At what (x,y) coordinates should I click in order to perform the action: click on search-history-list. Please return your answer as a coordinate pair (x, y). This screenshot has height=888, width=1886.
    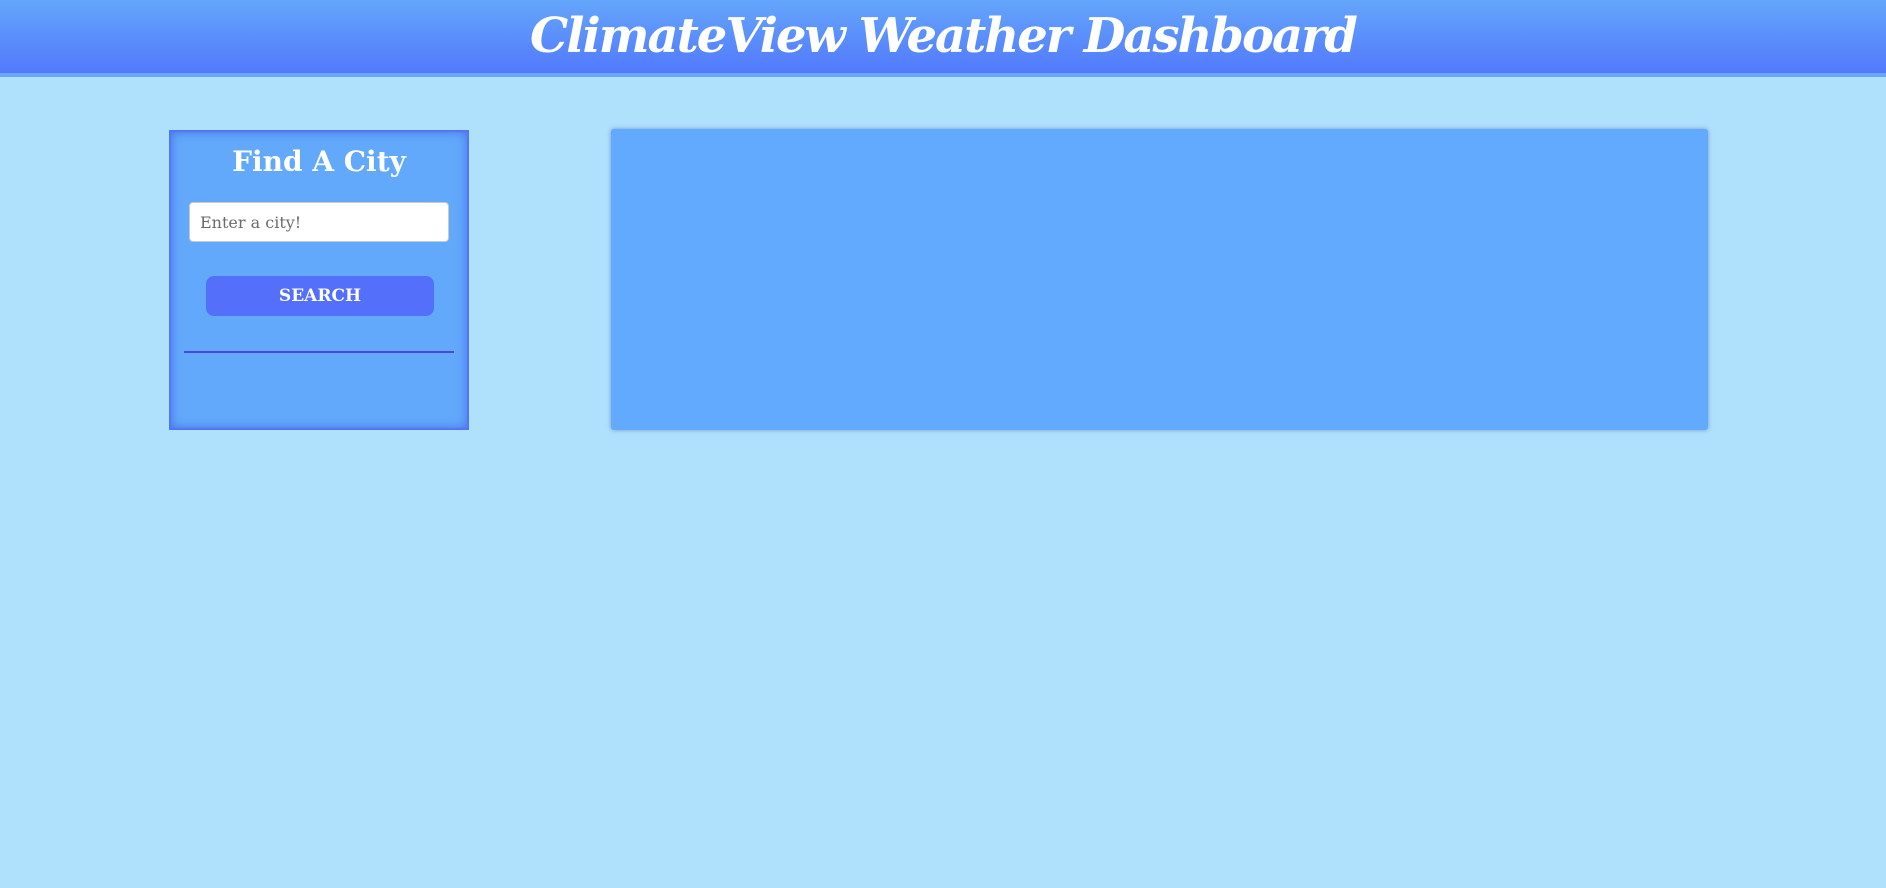
    Looking at the image, I should click on (319, 390).